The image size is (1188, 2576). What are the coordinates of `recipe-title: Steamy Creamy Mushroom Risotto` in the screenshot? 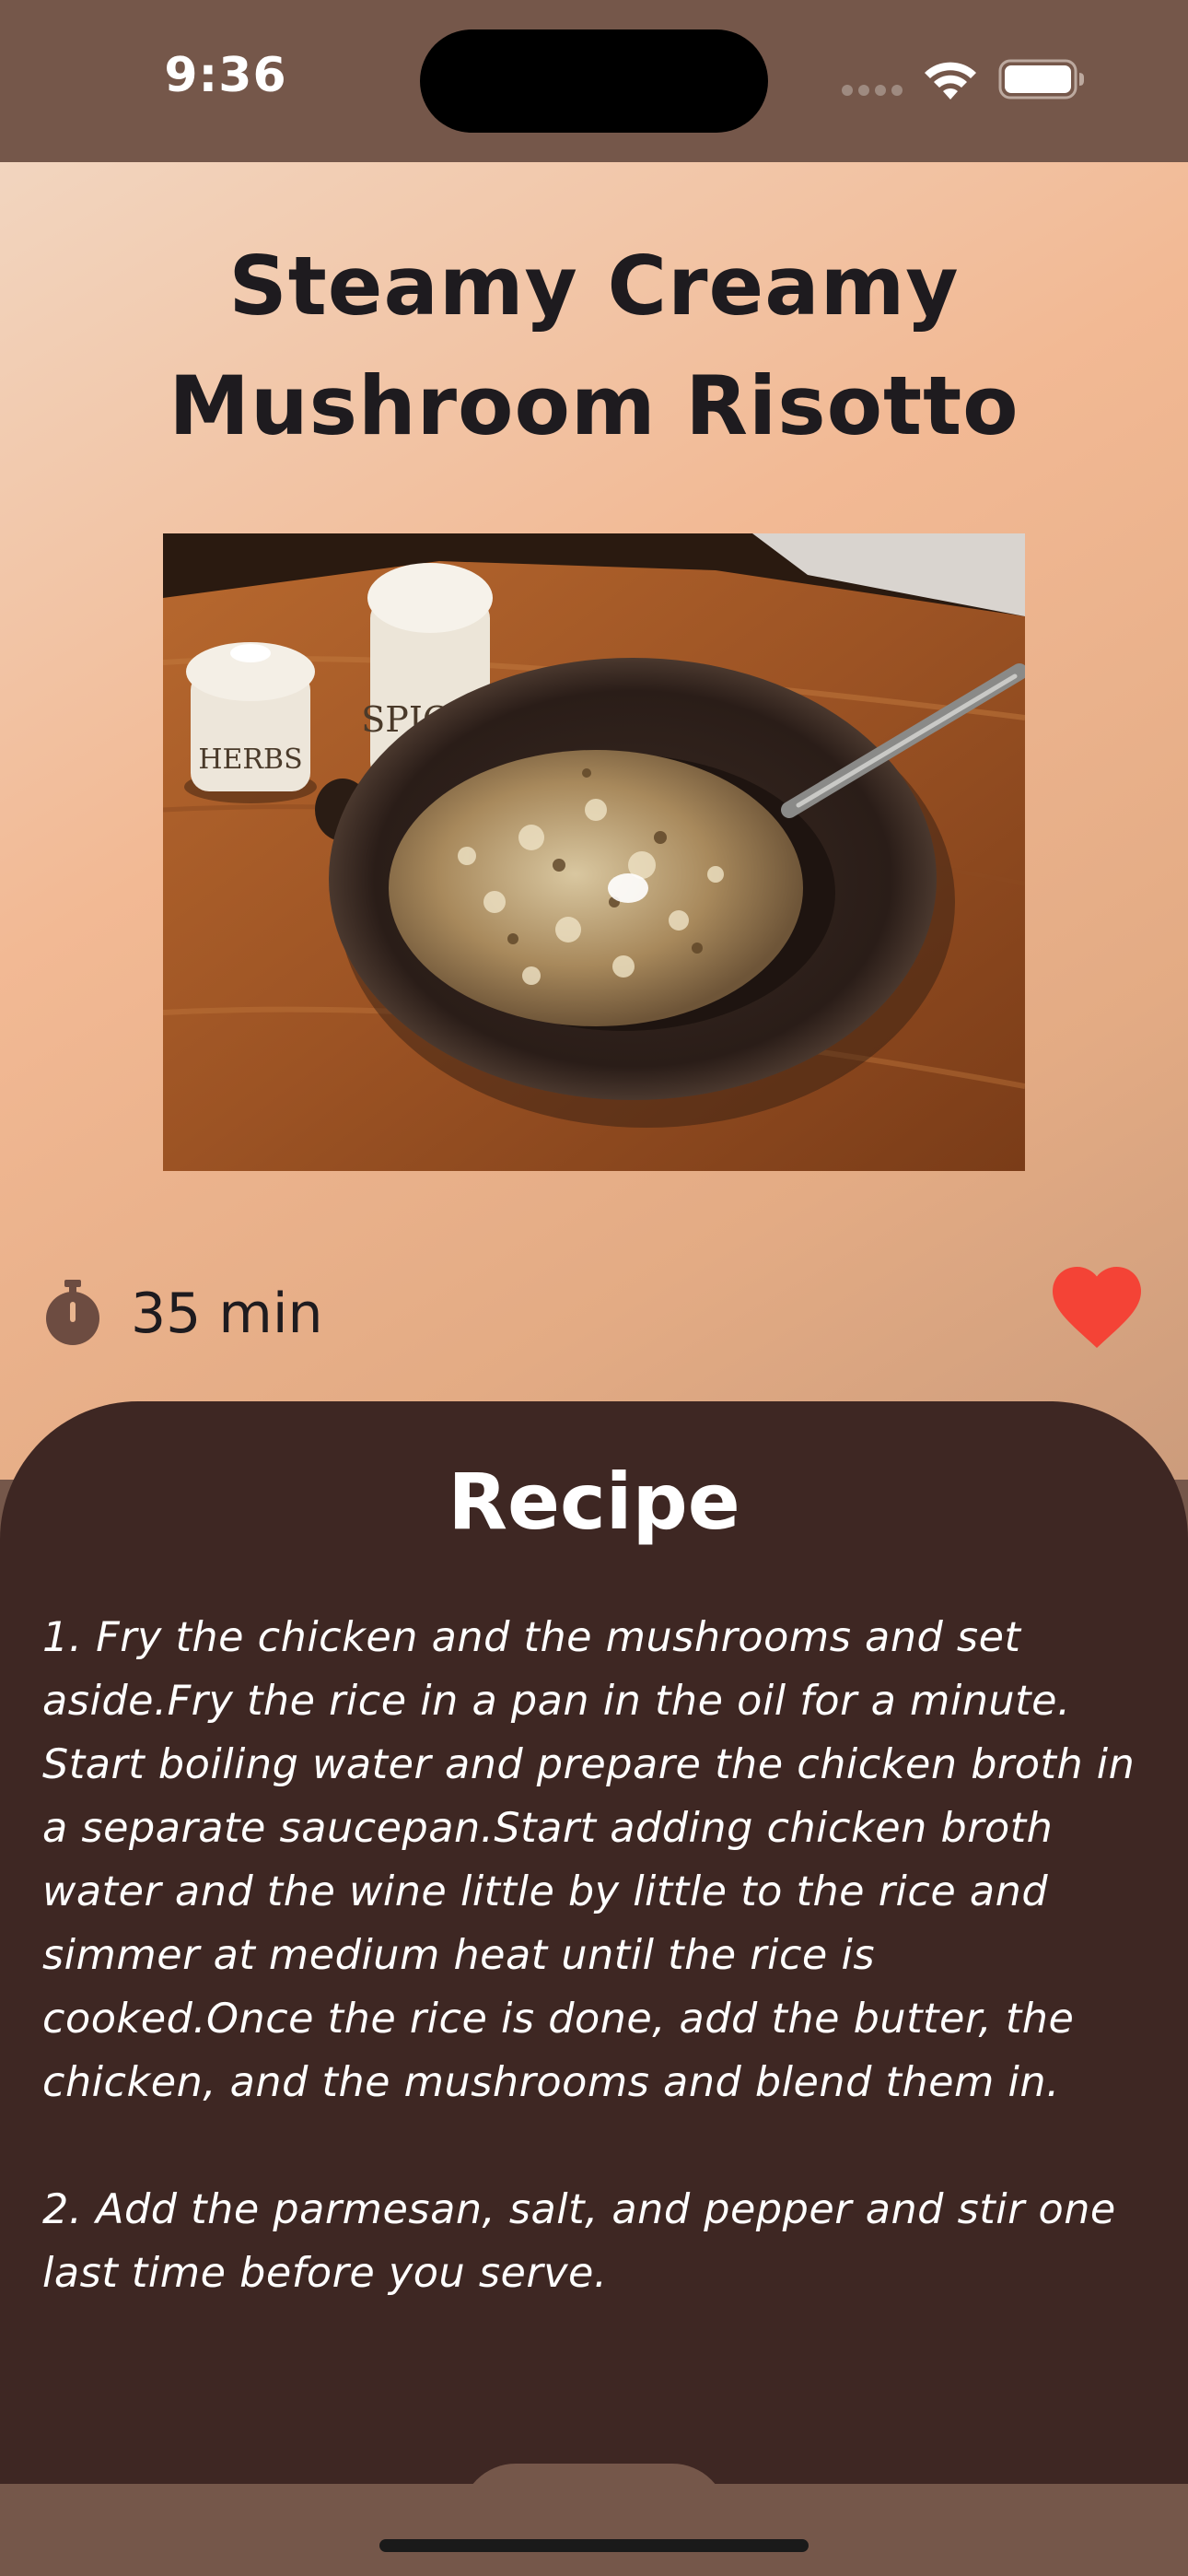 It's located at (594, 346).